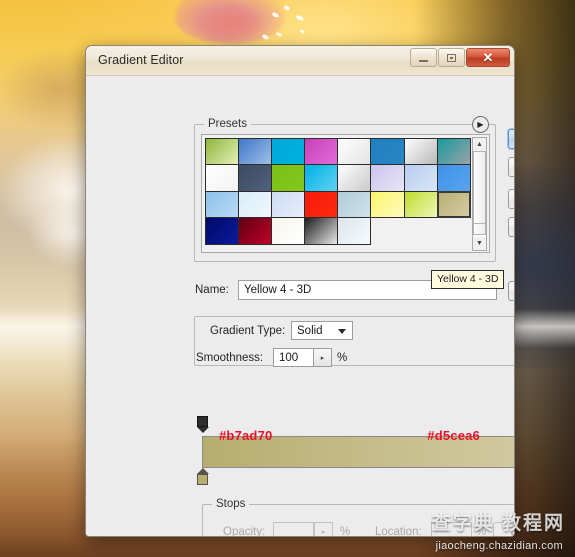  What do you see at coordinates (453, 204) in the screenshot?
I see `preset-swatch-yellow-4-3d` at bounding box center [453, 204].